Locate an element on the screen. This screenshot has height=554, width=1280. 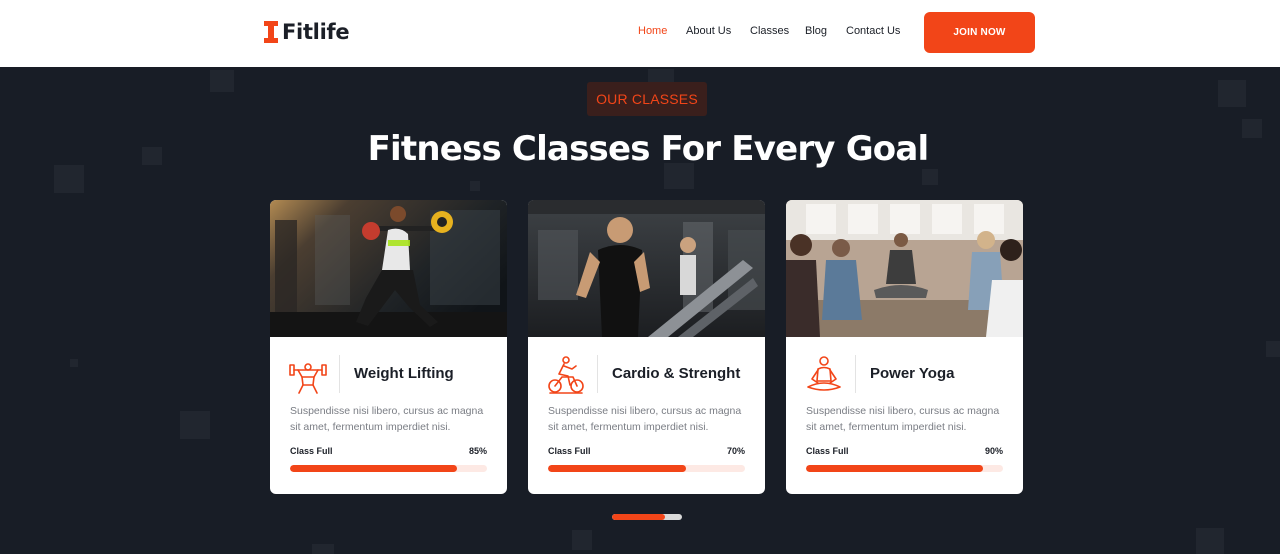
nav-contact-us: Contact Us is located at coordinates (873, 31).